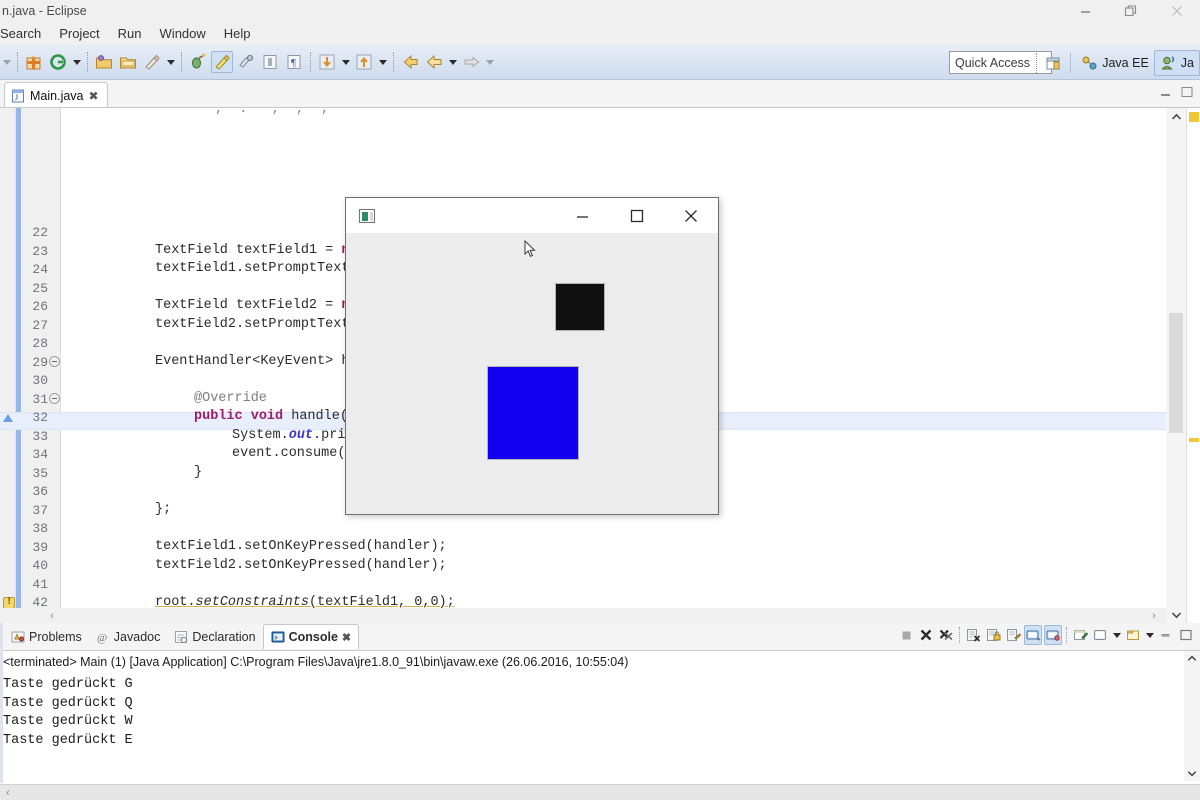 This screenshot has width=1200, height=800. What do you see at coordinates (489, 62) in the screenshot?
I see `toolbar-overflow-arrow-right` at bounding box center [489, 62].